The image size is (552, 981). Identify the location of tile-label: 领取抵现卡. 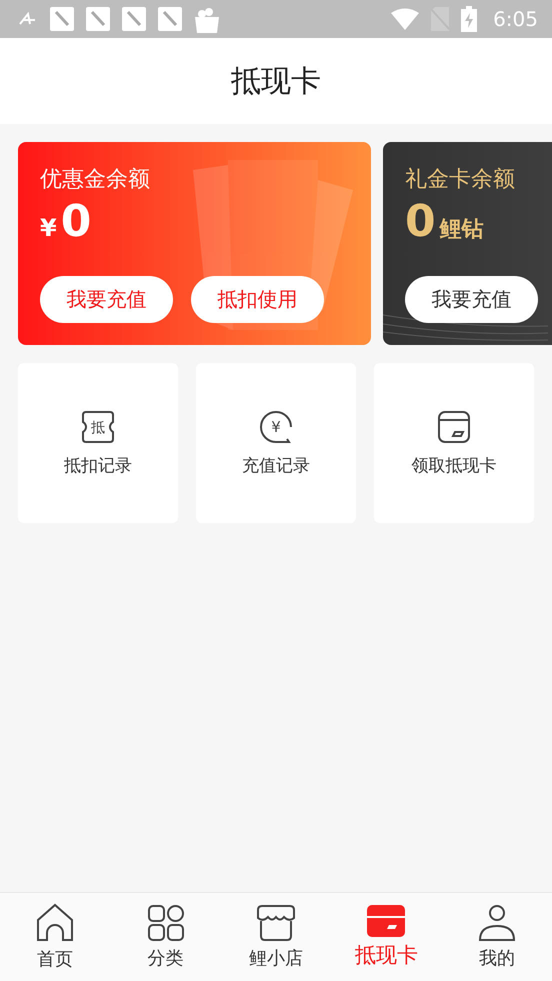
(454, 465).